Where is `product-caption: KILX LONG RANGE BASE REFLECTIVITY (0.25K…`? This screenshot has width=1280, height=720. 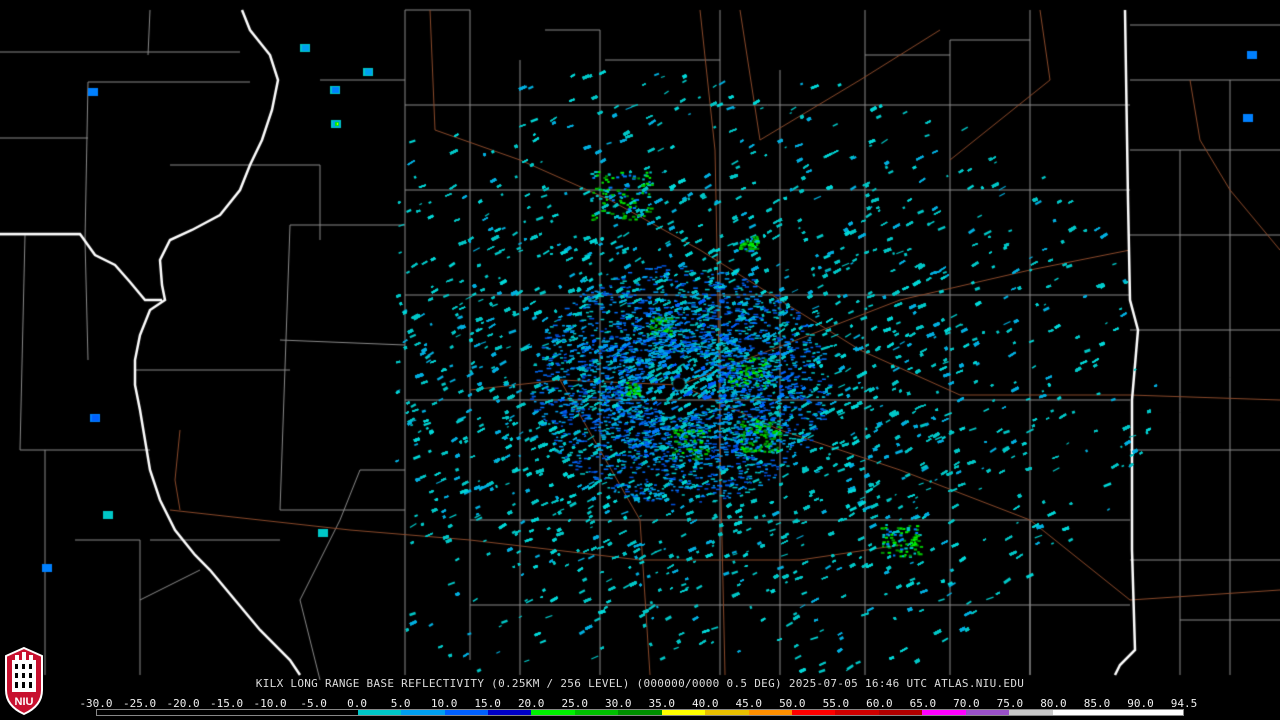 product-caption: KILX LONG RANGE BASE REFLECTIVITY (0.25K… is located at coordinates (640, 683).